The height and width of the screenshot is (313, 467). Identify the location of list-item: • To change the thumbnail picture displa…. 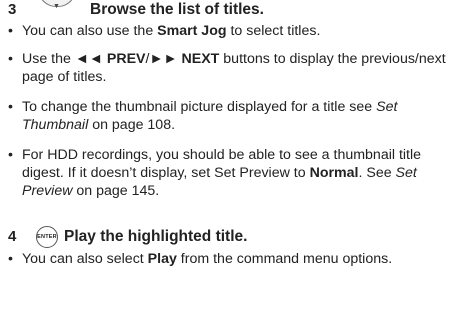
(203, 116).